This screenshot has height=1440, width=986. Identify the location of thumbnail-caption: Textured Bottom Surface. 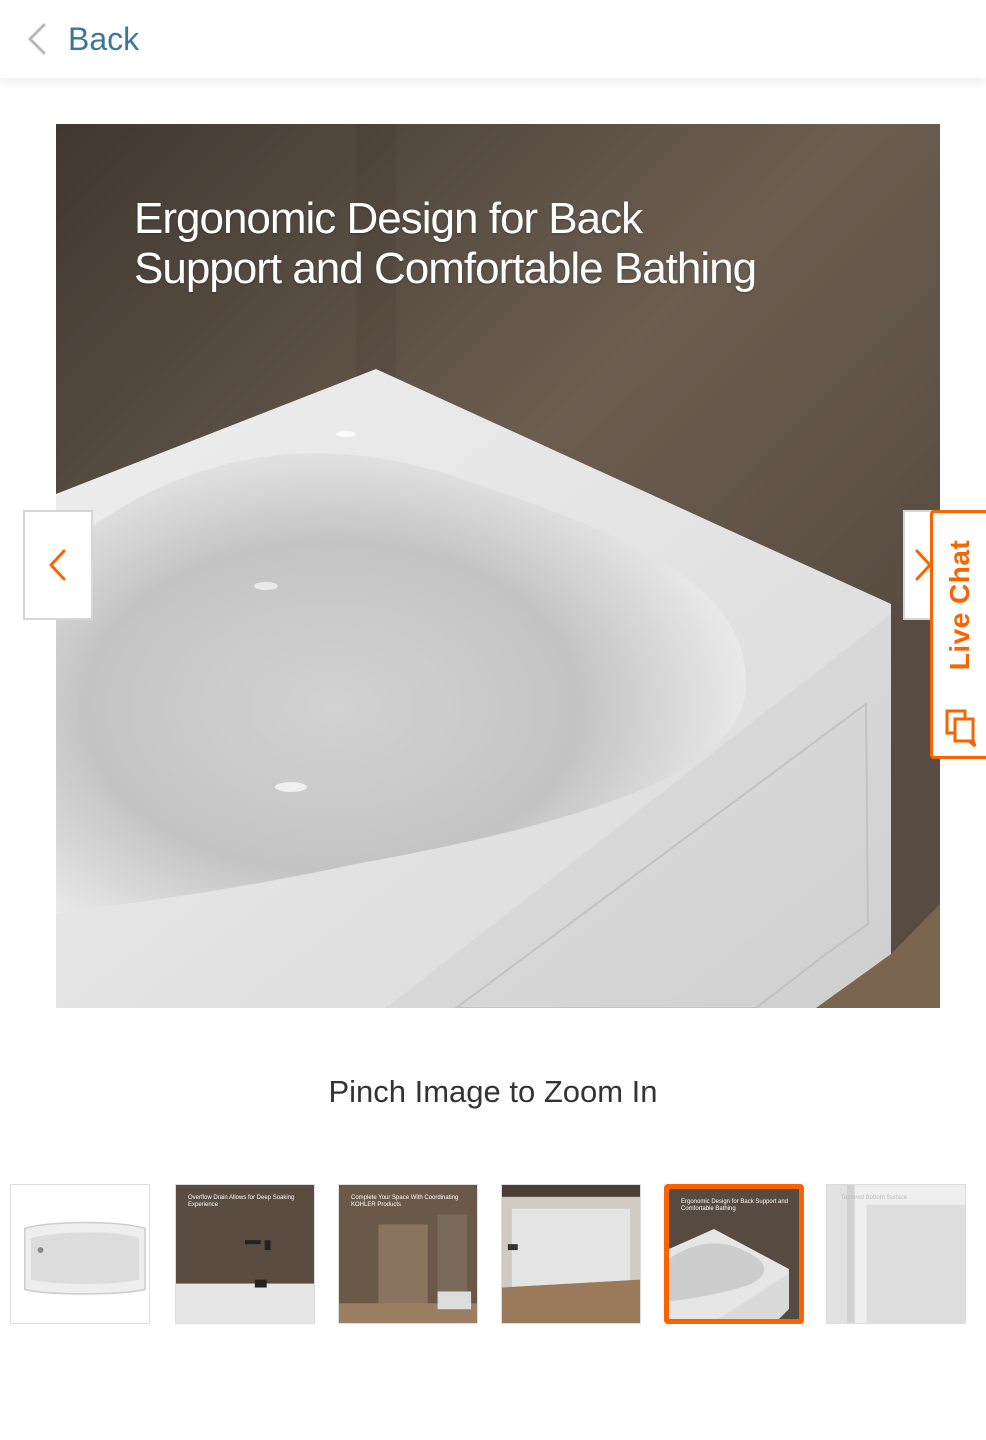
(874, 1198).